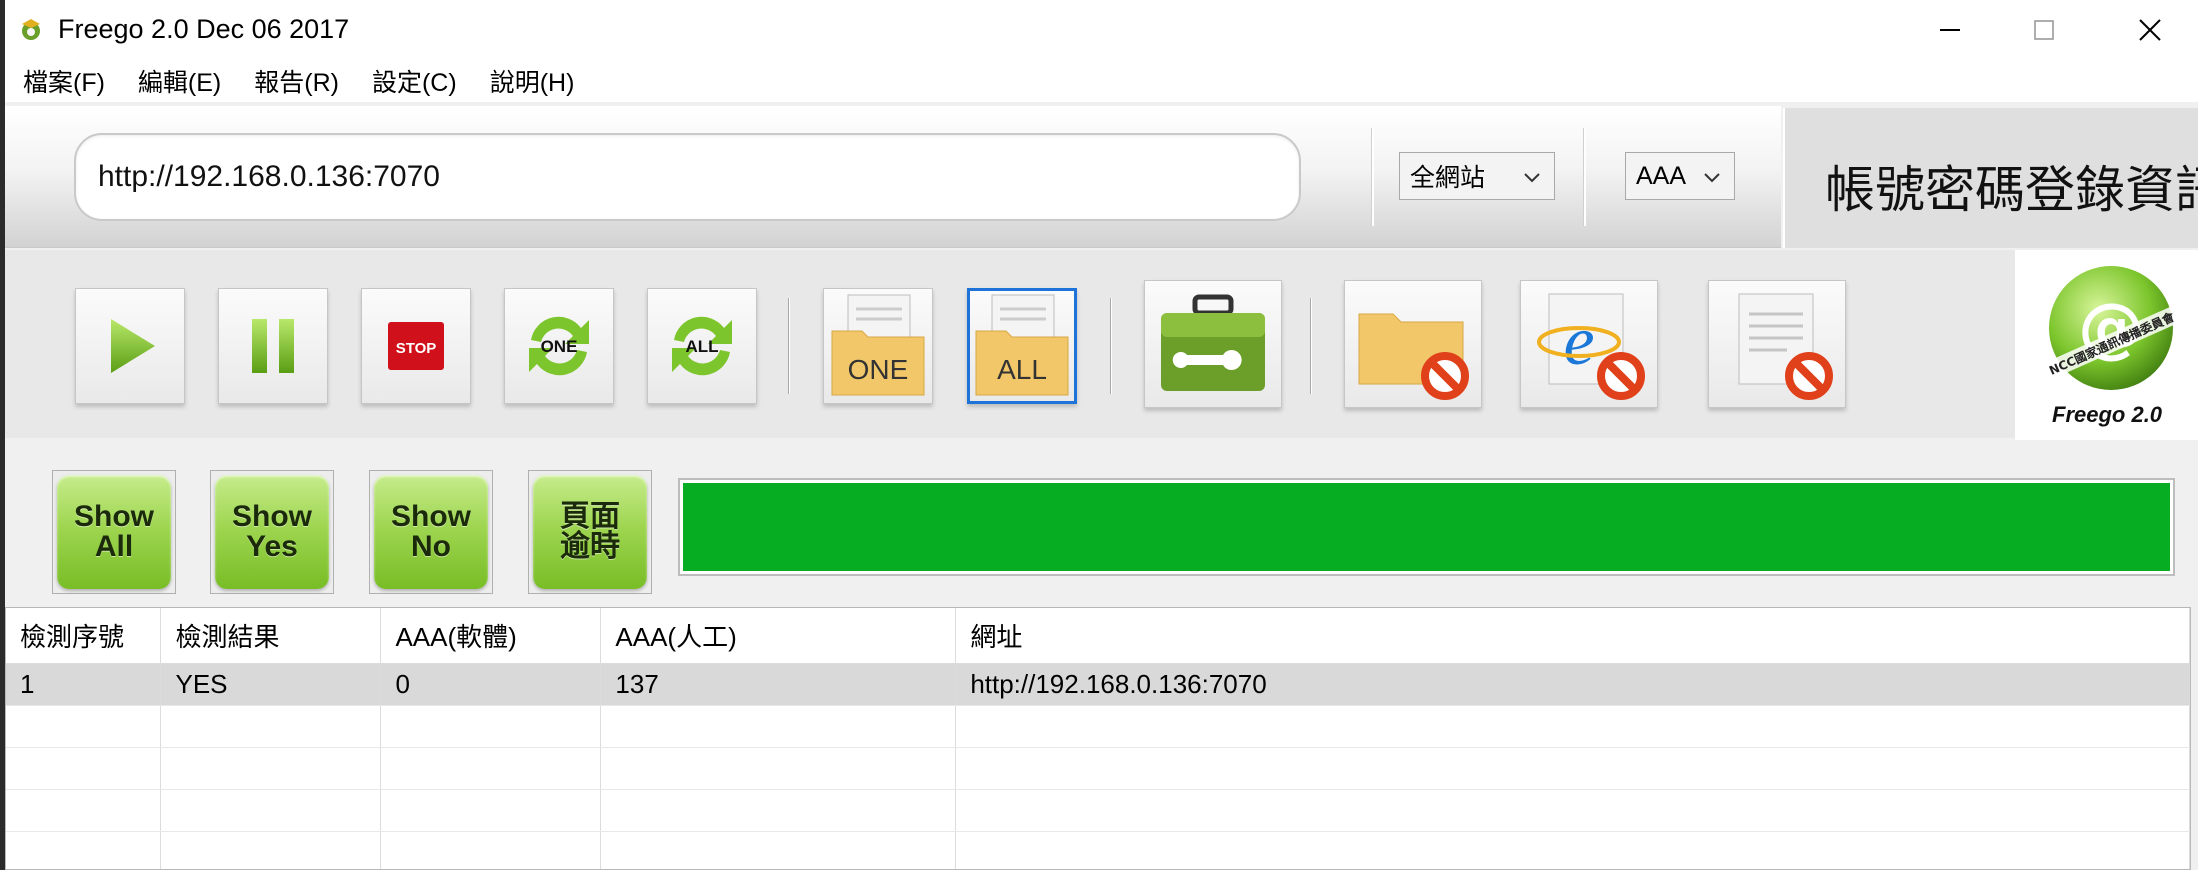 The image size is (2198, 870). What do you see at coordinates (532, 81) in the screenshot?
I see `menu-help: 說明(H)` at bounding box center [532, 81].